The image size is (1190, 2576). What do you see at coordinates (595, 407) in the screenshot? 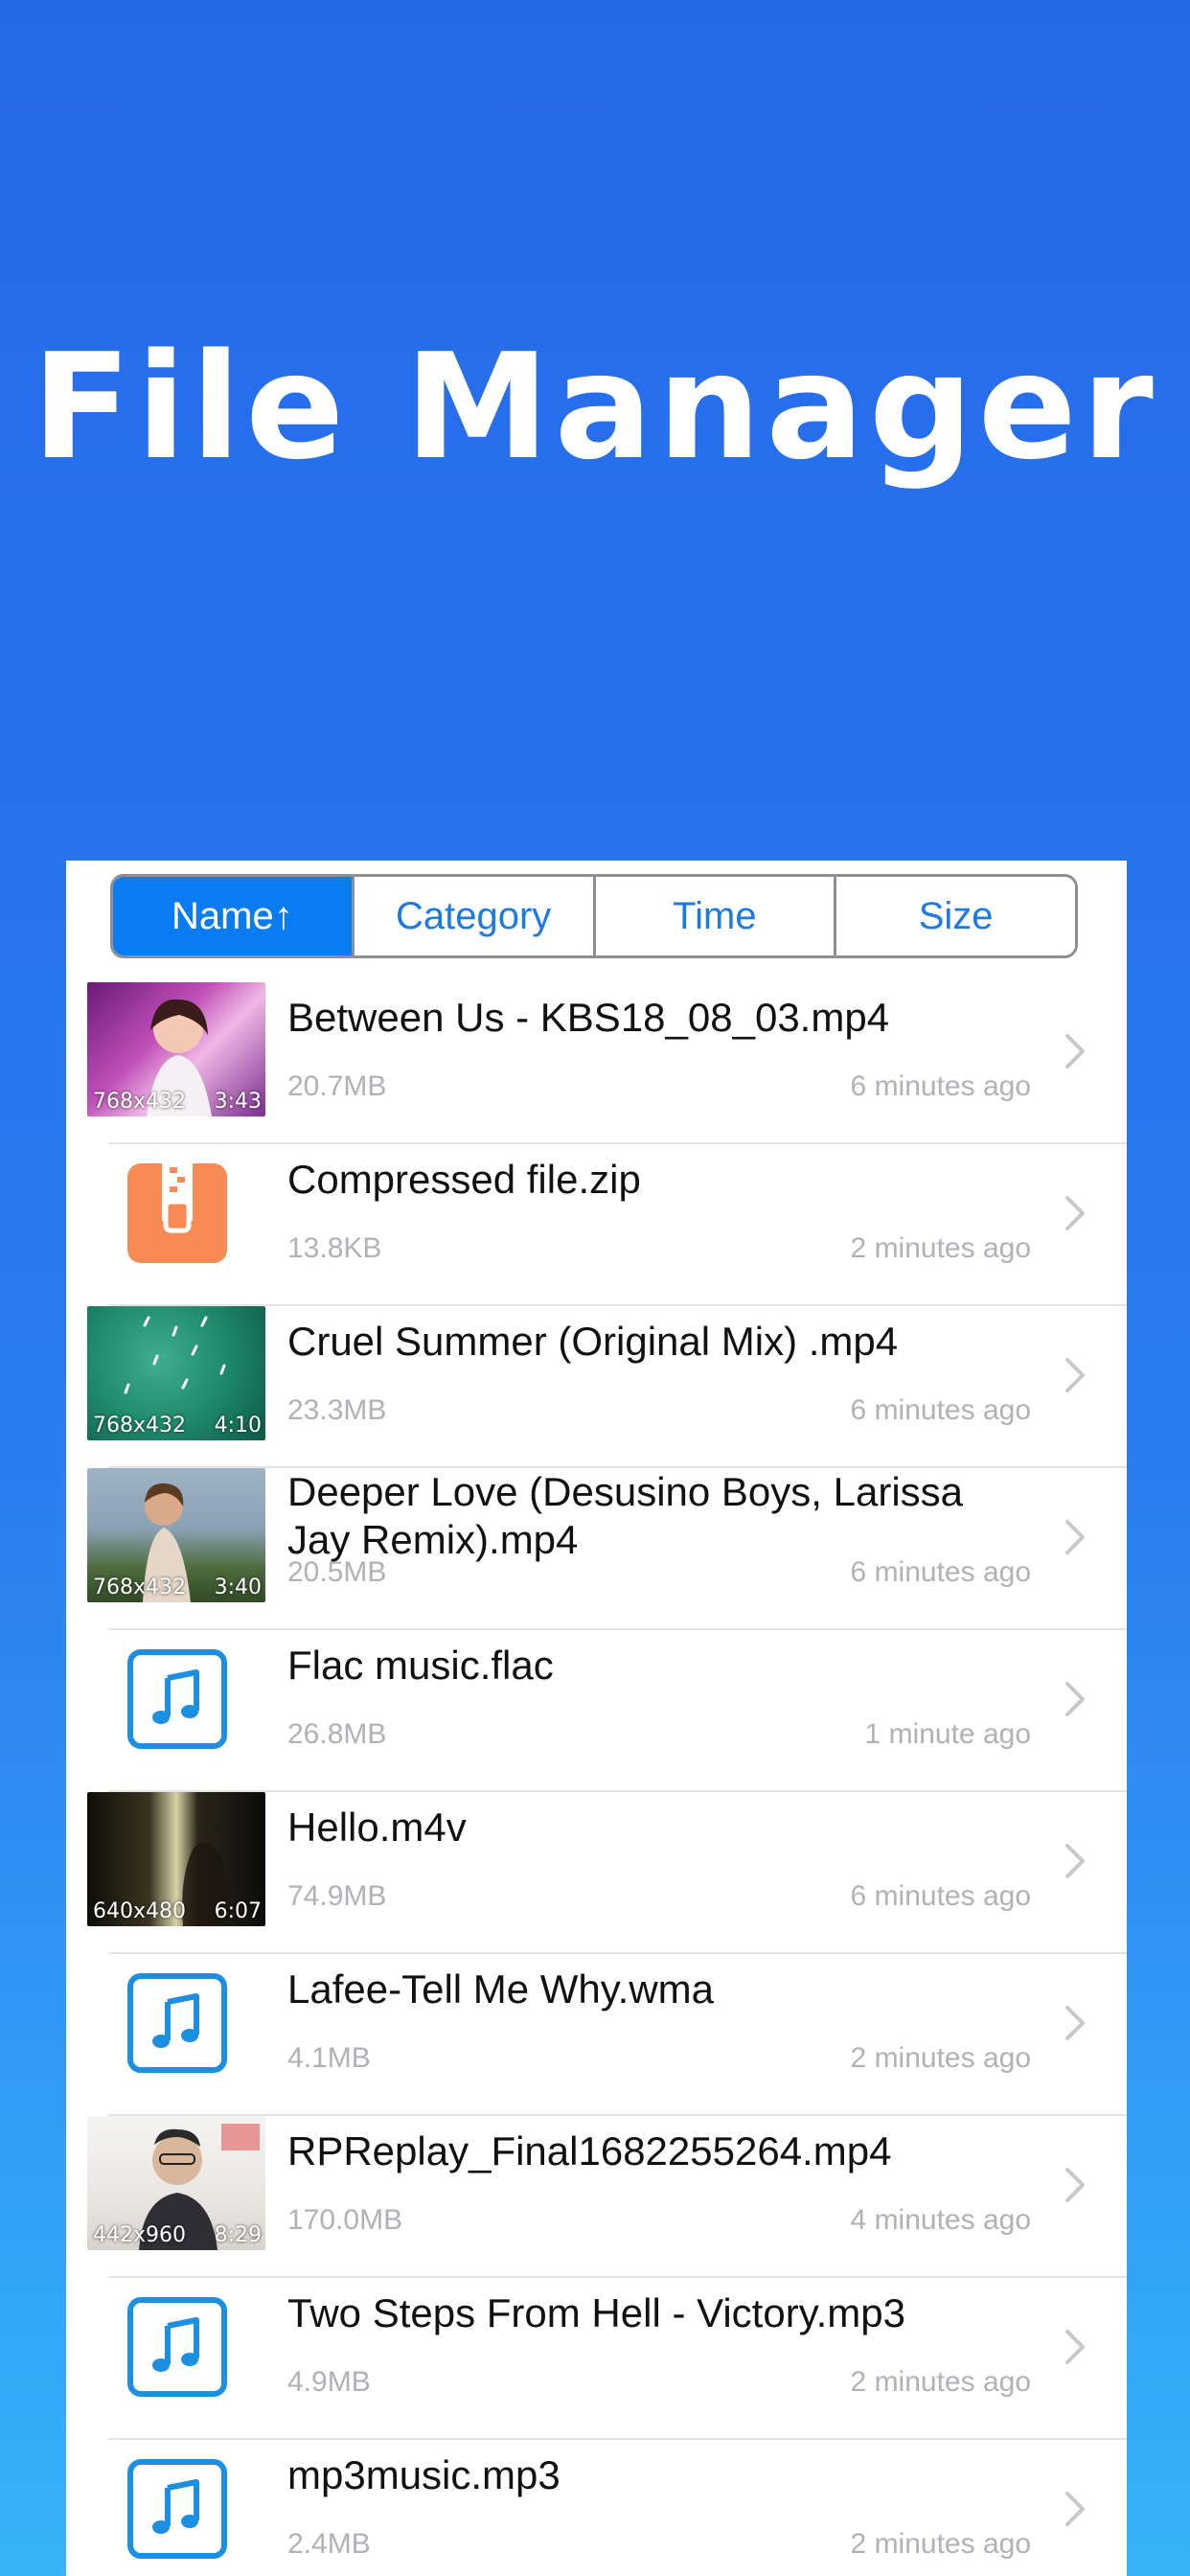
I see `hero-title: File Manager` at bounding box center [595, 407].